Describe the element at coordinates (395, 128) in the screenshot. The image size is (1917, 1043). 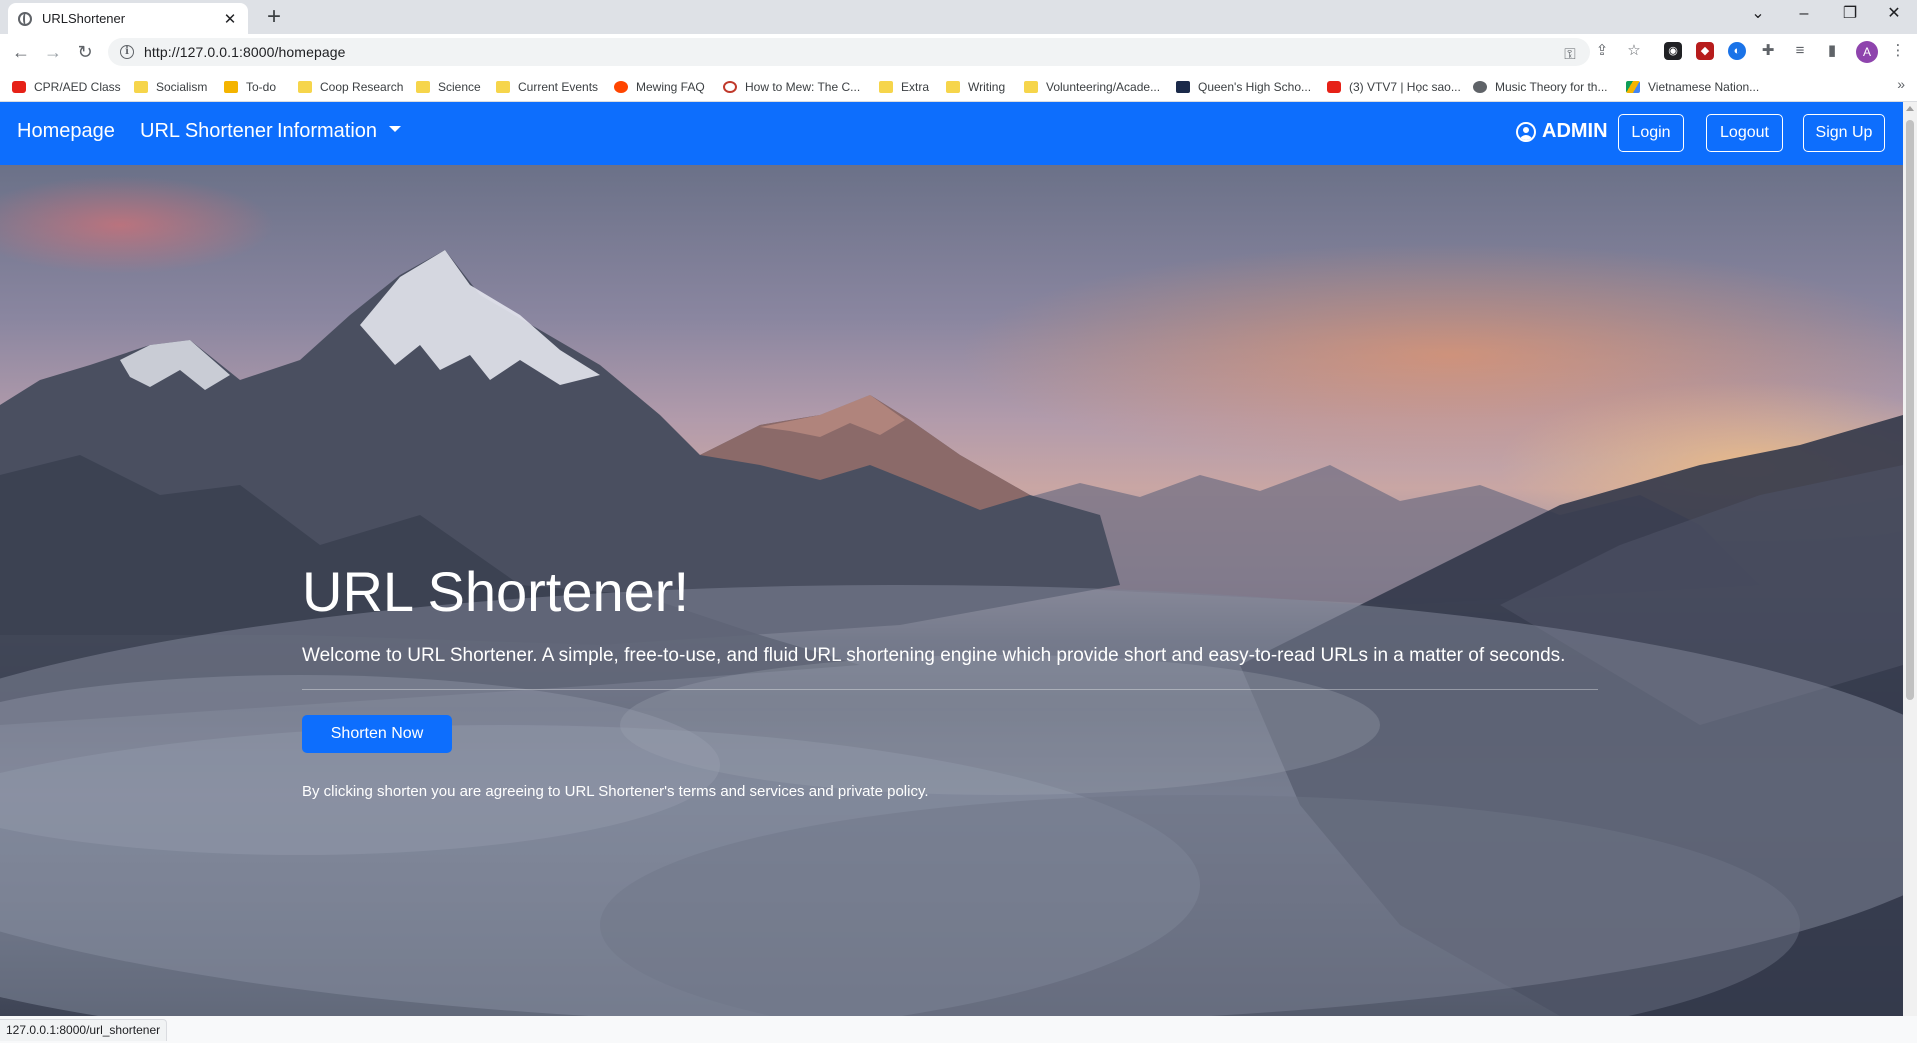
I see `caret-down-icon` at that location.